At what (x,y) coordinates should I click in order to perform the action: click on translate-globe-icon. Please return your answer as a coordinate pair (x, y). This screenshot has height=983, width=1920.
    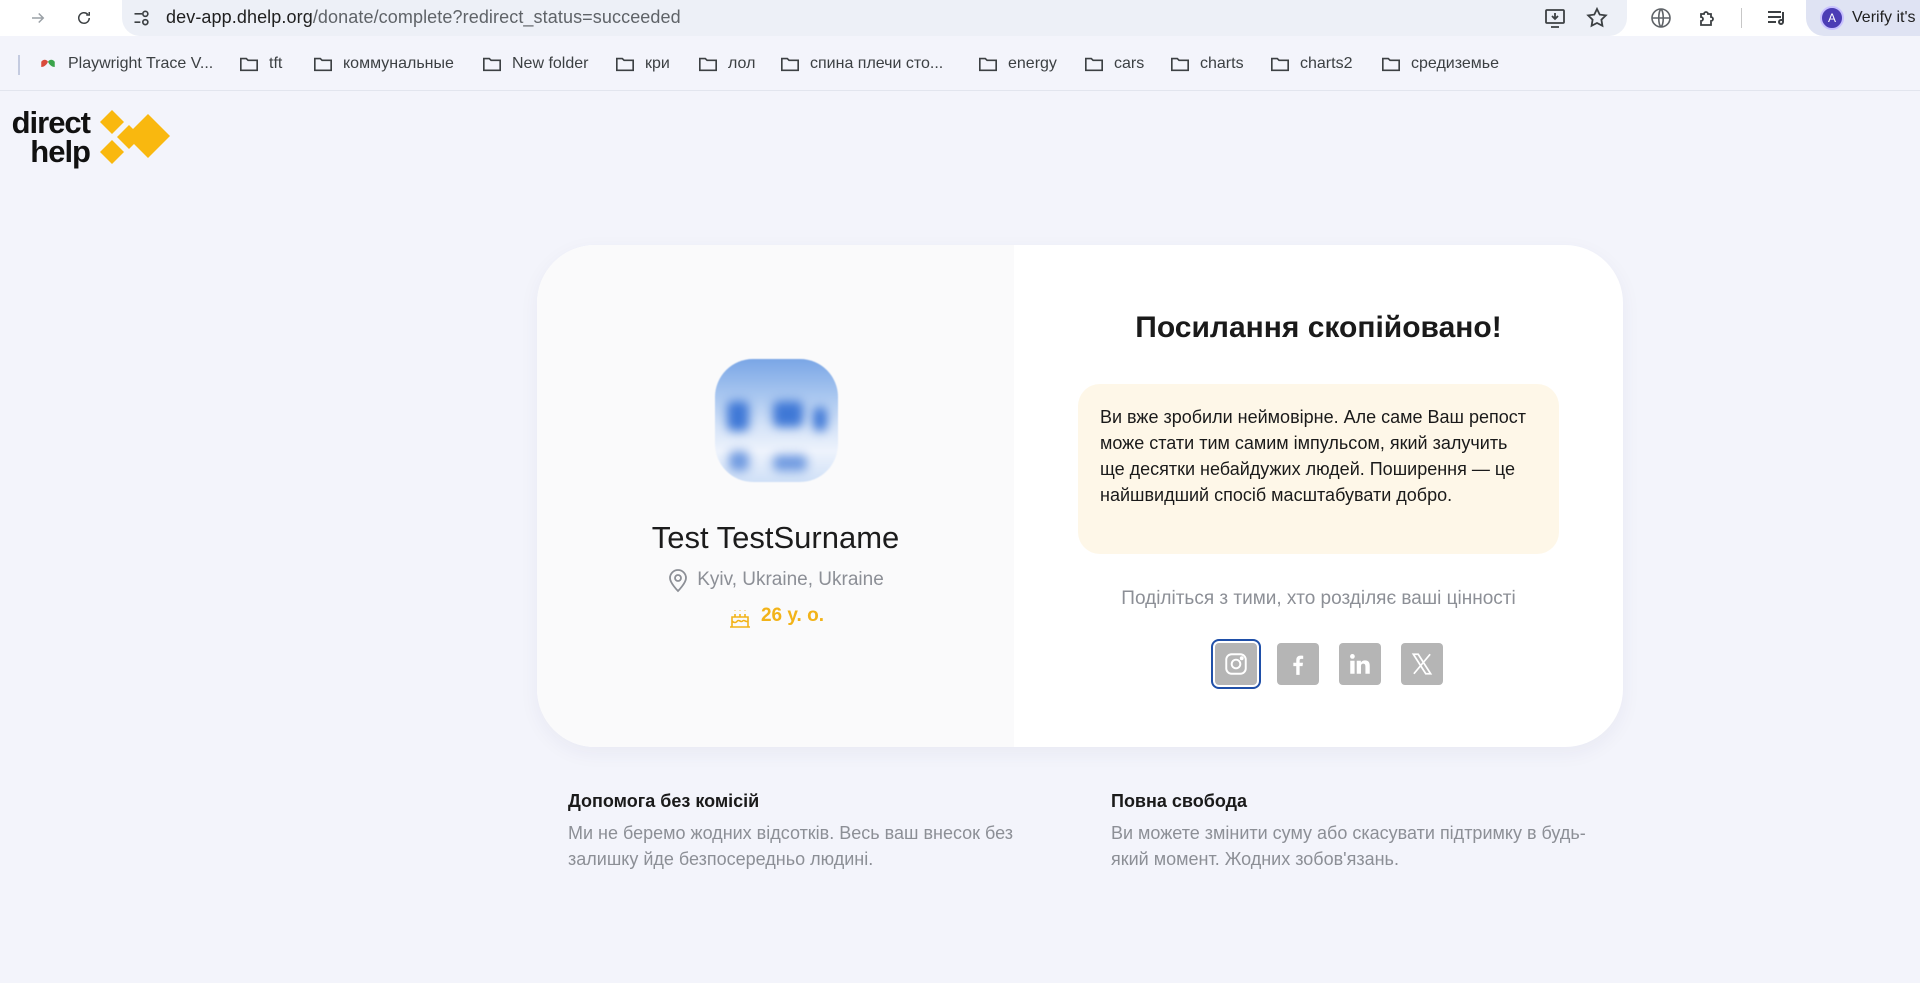
    Looking at the image, I should click on (1661, 18).